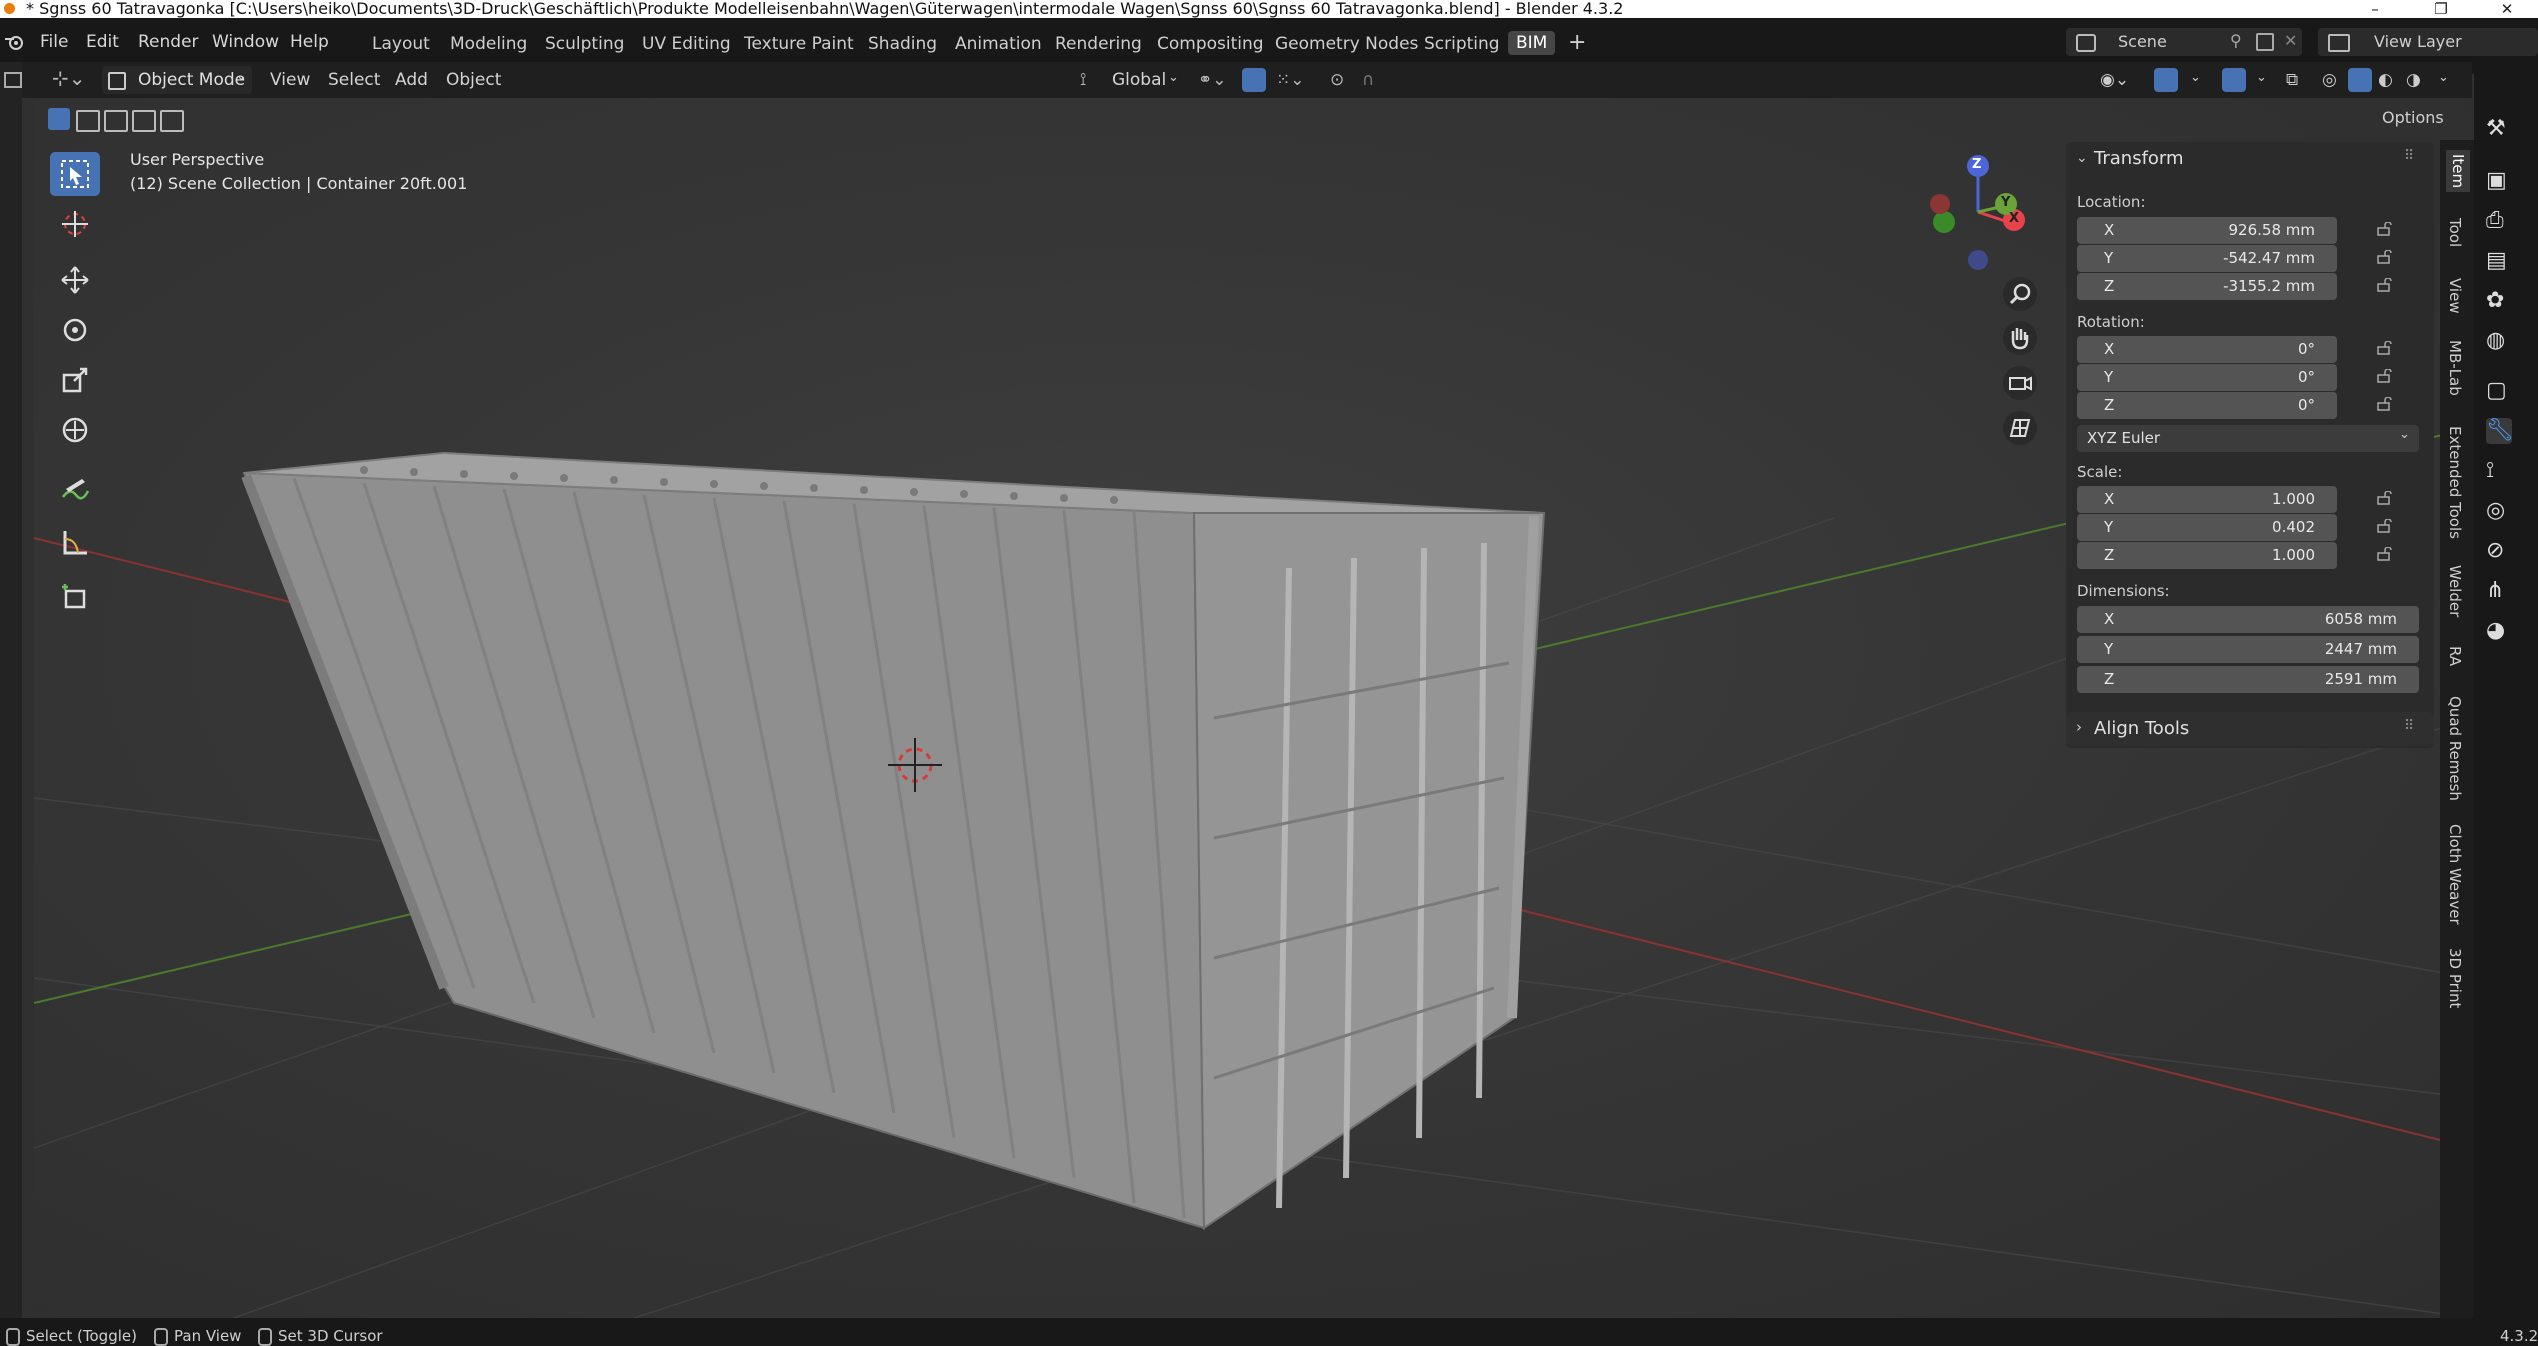  I want to click on render-properties-icon: ▣, so click(2499, 181).